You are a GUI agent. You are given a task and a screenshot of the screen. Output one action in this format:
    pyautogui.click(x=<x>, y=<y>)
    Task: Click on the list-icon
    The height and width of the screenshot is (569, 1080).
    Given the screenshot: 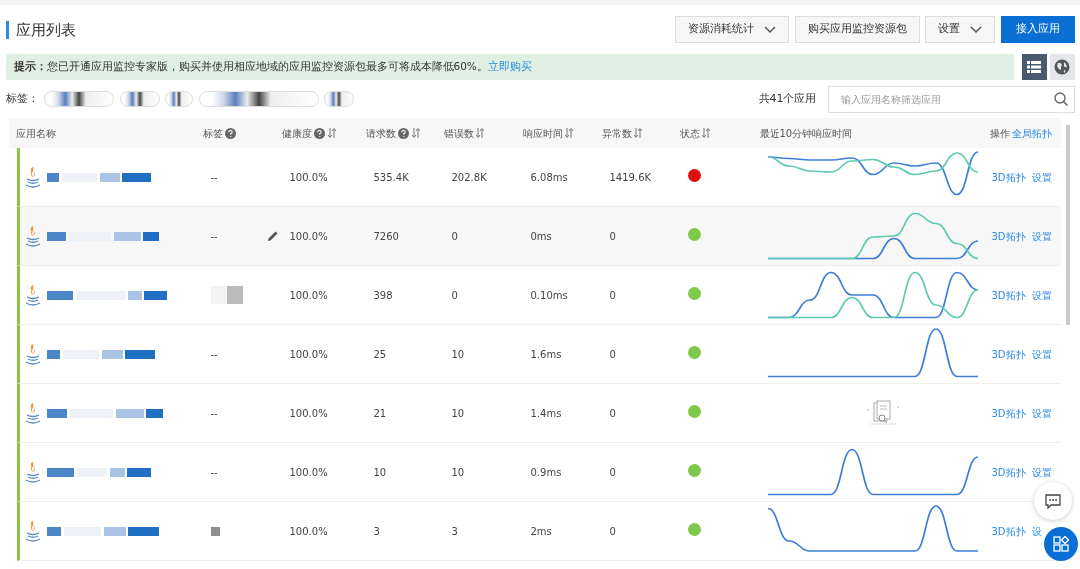 What is the action you would take?
    pyautogui.click(x=1034, y=67)
    